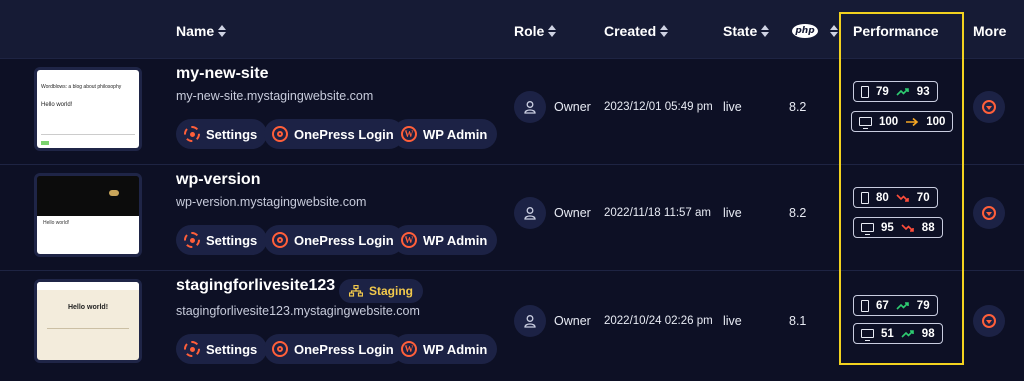 Image resolution: width=1024 pixels, height=381 pixels. I want to click on site-name: my-new-site, so click(222, 74).